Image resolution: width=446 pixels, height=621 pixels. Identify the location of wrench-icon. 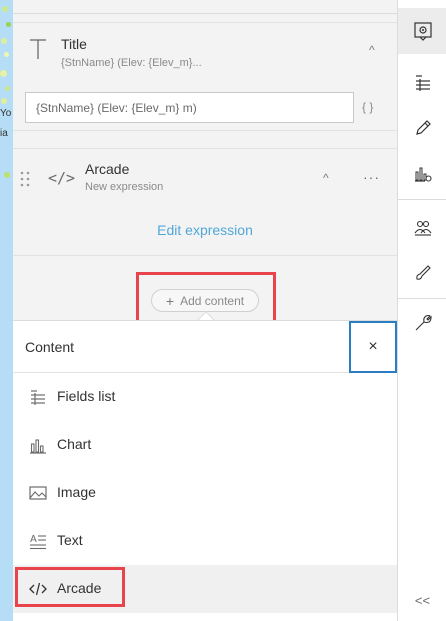
(423, 322).